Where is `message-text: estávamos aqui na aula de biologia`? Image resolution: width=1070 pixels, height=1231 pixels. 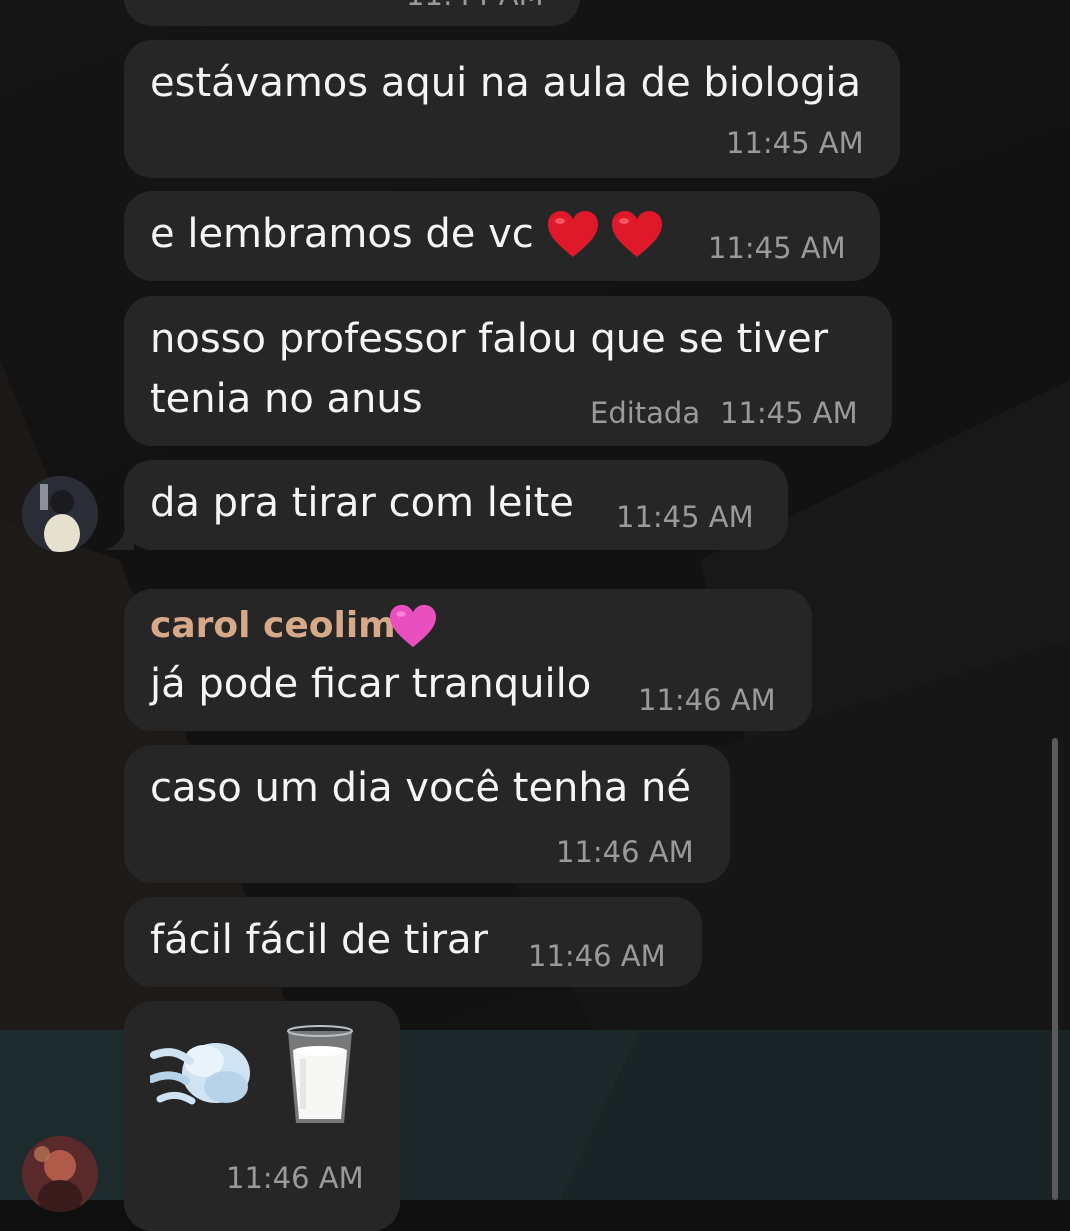
message-text: estávamos aqui na aula de biologia is located at coordinates (505, 83).